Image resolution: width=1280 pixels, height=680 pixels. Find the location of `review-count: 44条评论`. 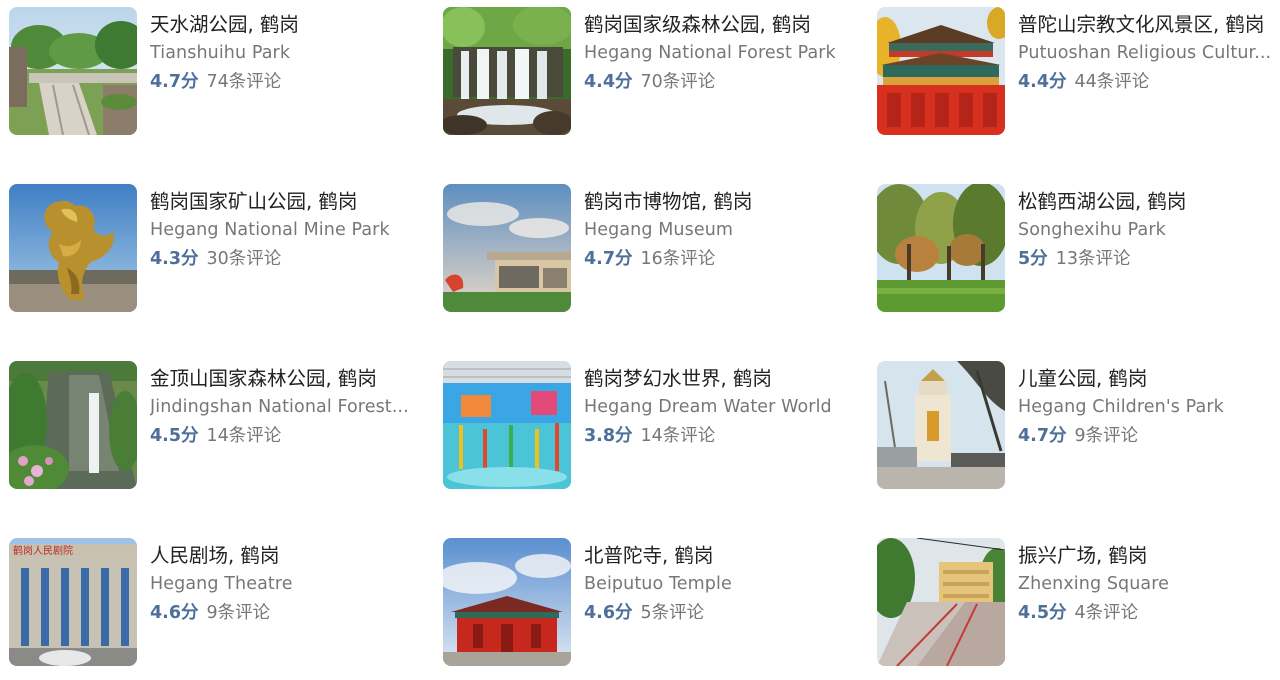

review-count: 44条评论 is located at coordinates (1112, 82).